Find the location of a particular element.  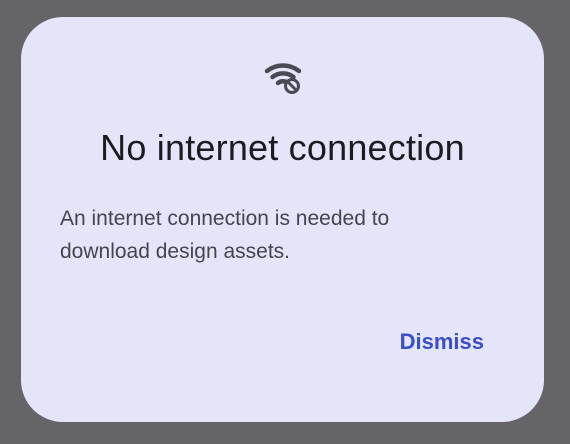

dismiss-button: Dismiss is located at coordinates (442, 342).